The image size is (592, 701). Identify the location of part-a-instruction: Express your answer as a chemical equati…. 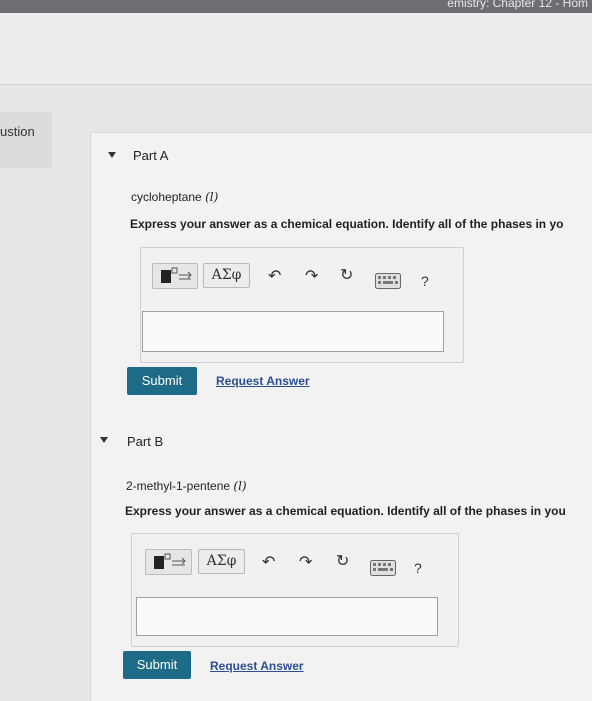
(347, 224).